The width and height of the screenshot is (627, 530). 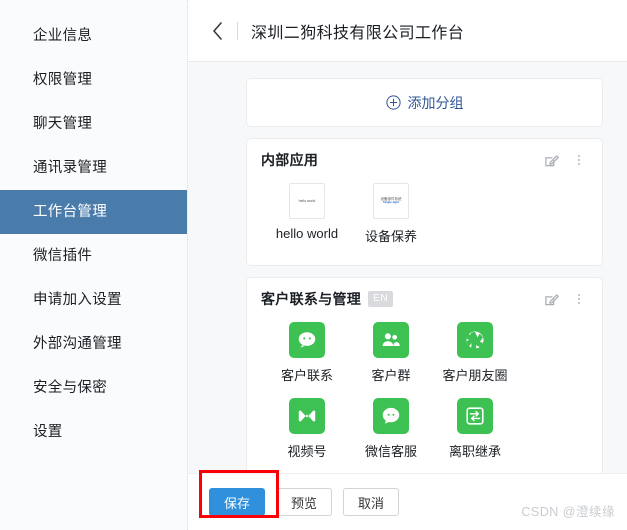 What do you see at coordinates (63, 80) in the screenshot?
I see `sidebar-item-label: 权限管理` at bounding box center [63, 80].